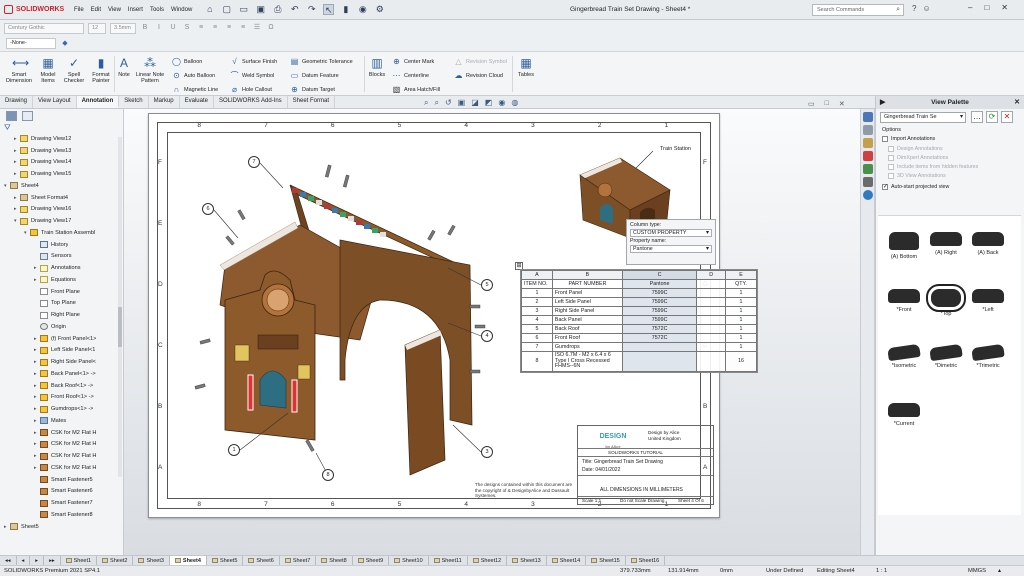 The image size is (1024, 576). Describe the element at coordinates (426, 103) in the screenshot. I see `zoom-to-fit-icon: ⌕` at that location.